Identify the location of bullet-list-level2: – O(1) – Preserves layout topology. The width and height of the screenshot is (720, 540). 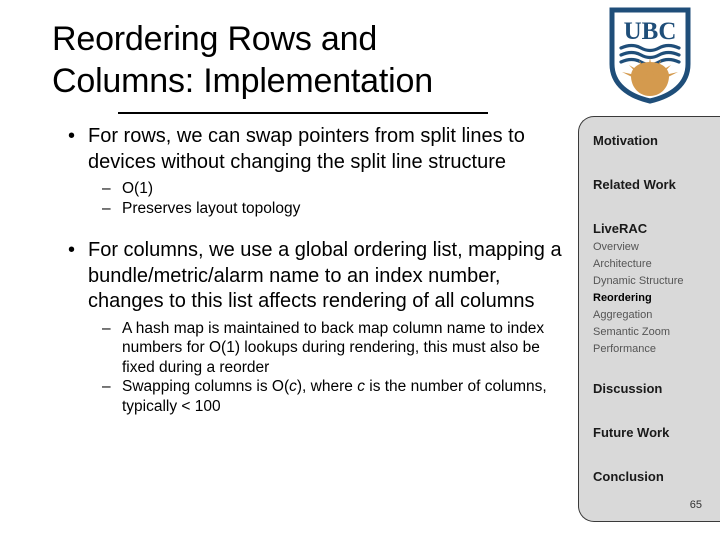
(330, 198).